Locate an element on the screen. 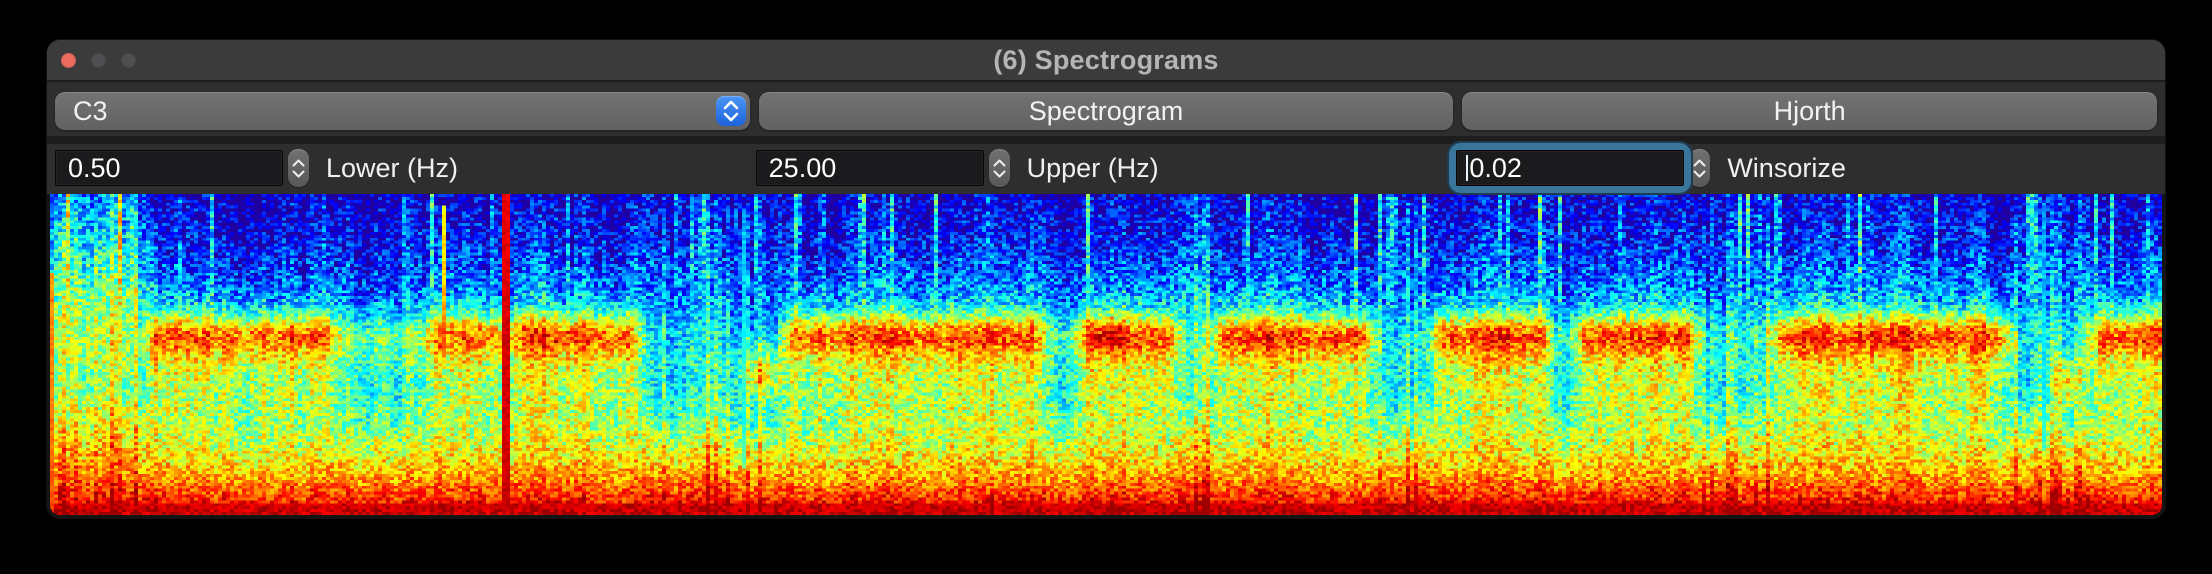  winsorize-stepper is located at coordinates (1700, 168).